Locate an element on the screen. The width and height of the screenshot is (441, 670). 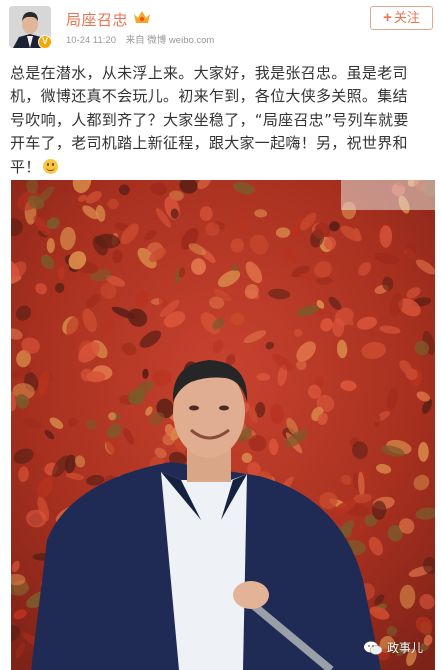
follow-button: + 关注 is located at coordinates (401, 18).